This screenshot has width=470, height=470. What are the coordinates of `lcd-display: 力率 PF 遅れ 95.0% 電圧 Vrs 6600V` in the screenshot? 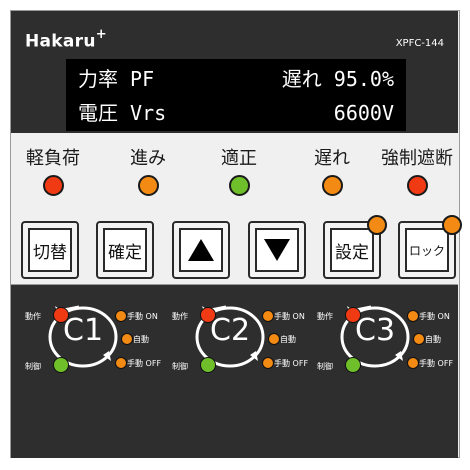 It's located at (236, 95).